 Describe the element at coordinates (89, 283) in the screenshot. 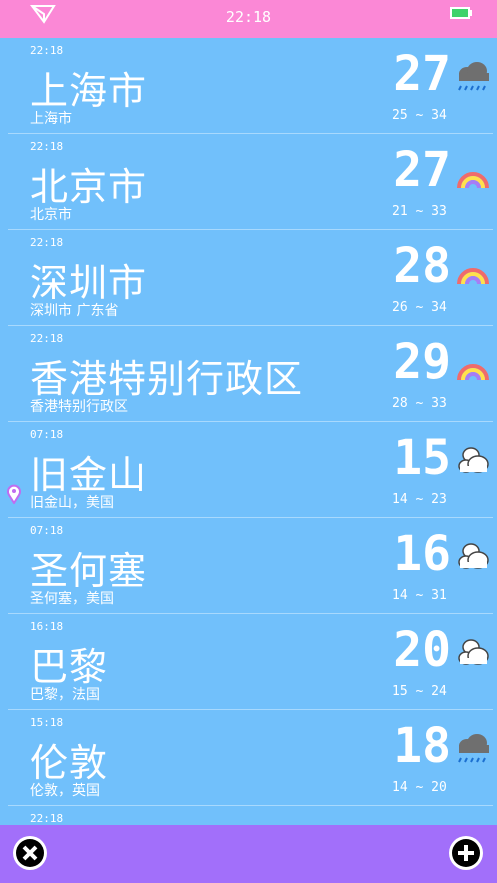

I see `city-name: 深圳市` at that location.